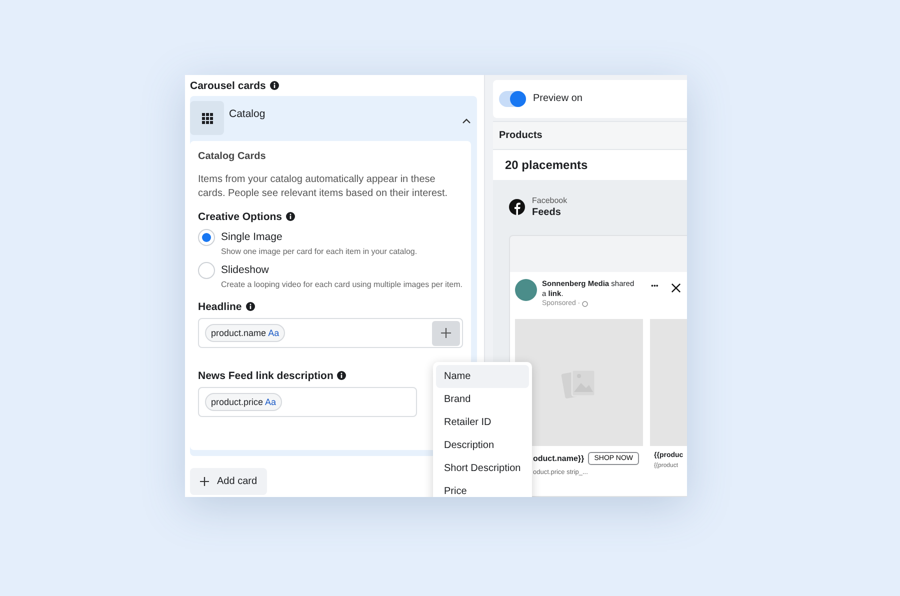 The height and width of the screenshot is (596, 900). I want to click on option-hint: Show one image per card for each item in your catalog., so click(319, 251).